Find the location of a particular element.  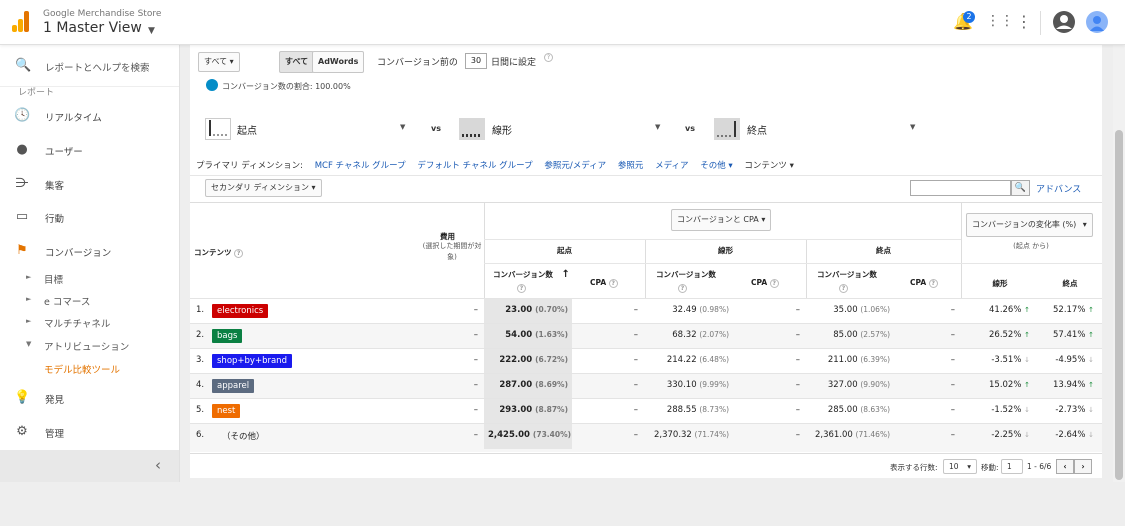

user-avatar is located at coordinates (1097, 22).